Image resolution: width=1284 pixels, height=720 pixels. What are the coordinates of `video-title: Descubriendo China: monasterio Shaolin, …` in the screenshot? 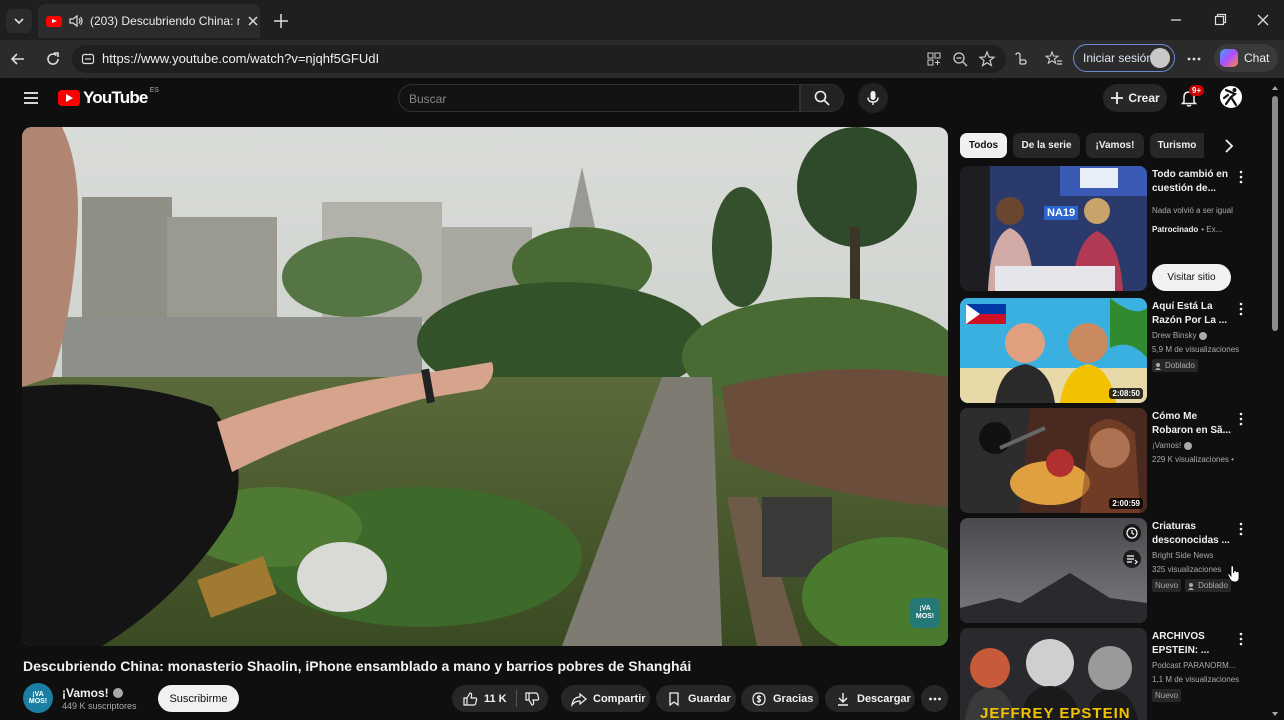 It's located at (357, 666).